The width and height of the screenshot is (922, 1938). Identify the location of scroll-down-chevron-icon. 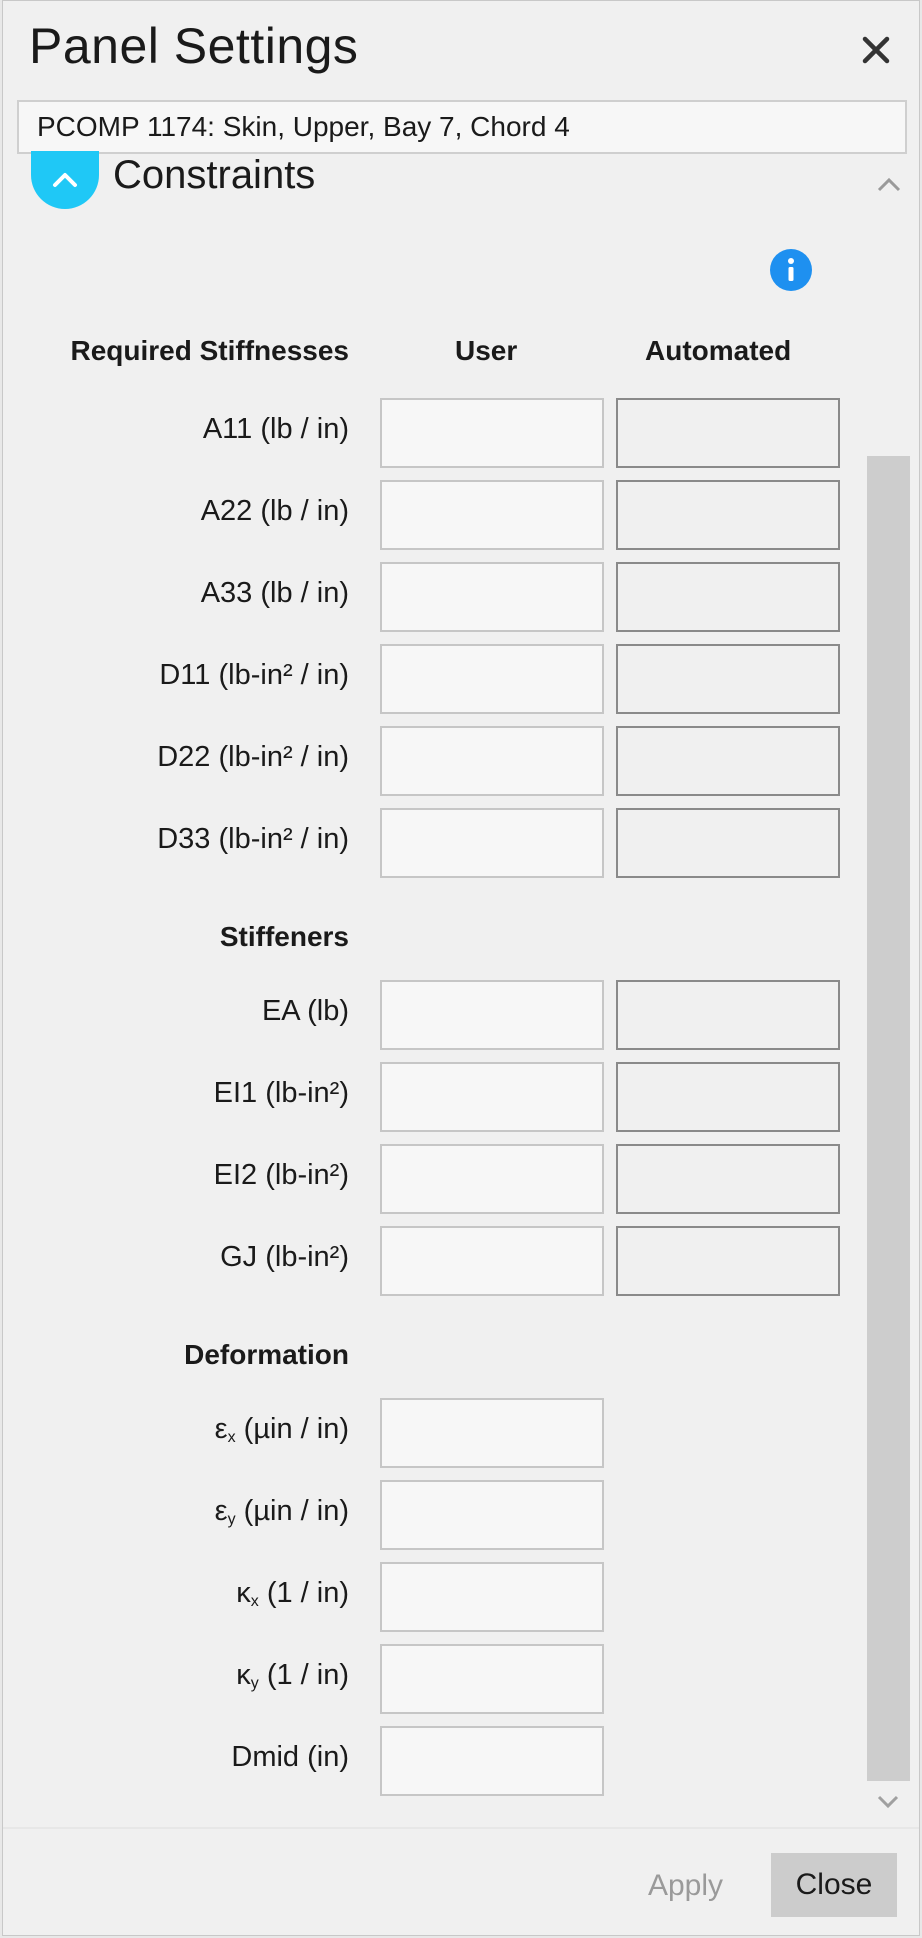
(888, 1801).